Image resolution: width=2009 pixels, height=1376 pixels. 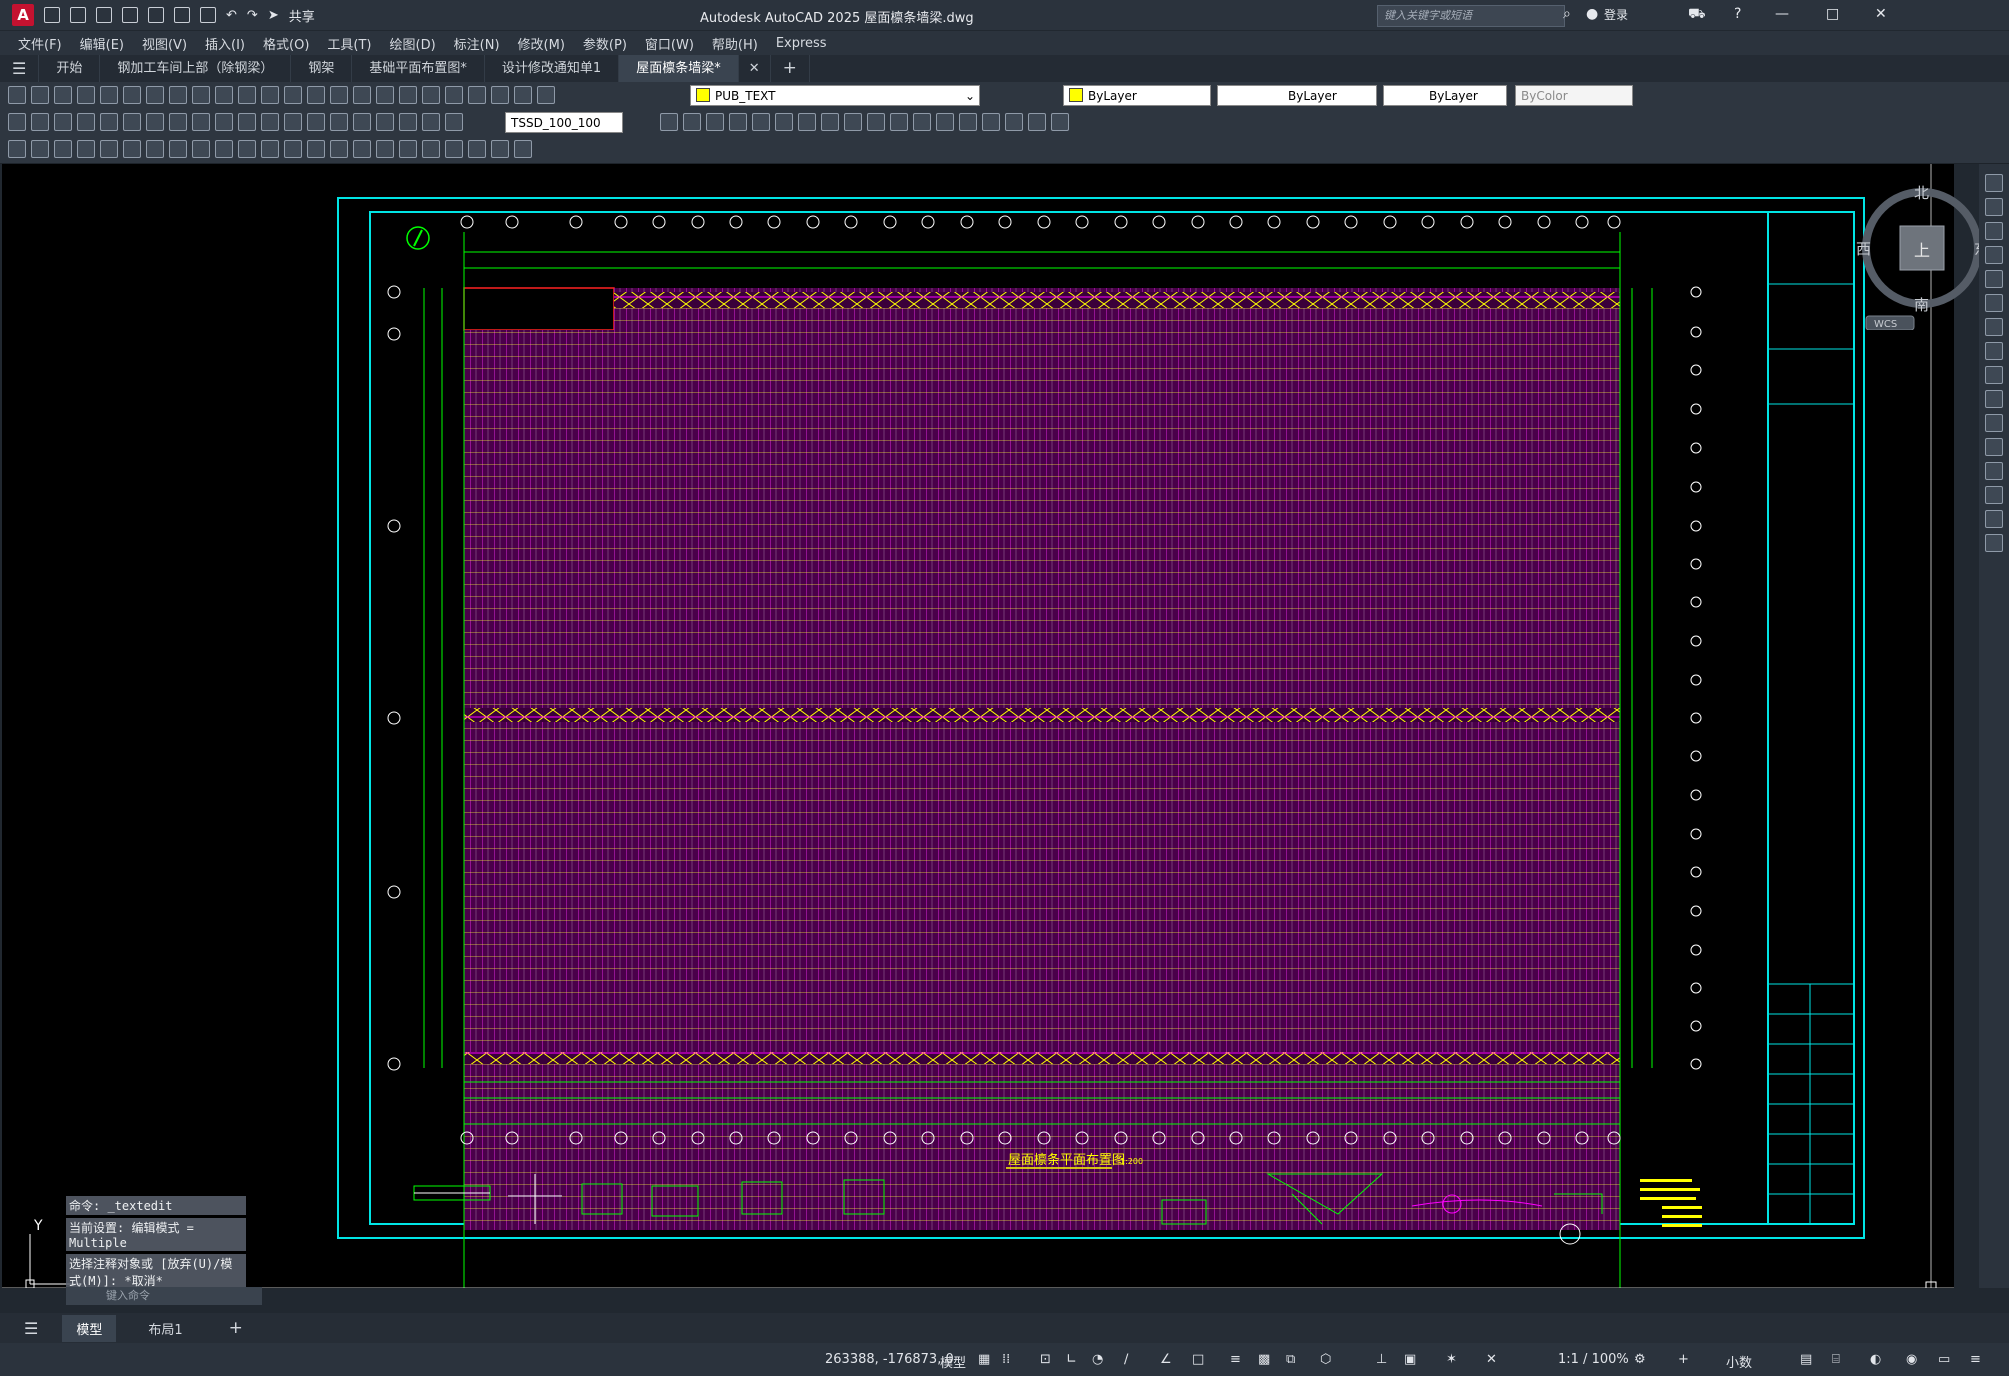 I want to click on help-icon: ?, so click(x=1737, y=14).